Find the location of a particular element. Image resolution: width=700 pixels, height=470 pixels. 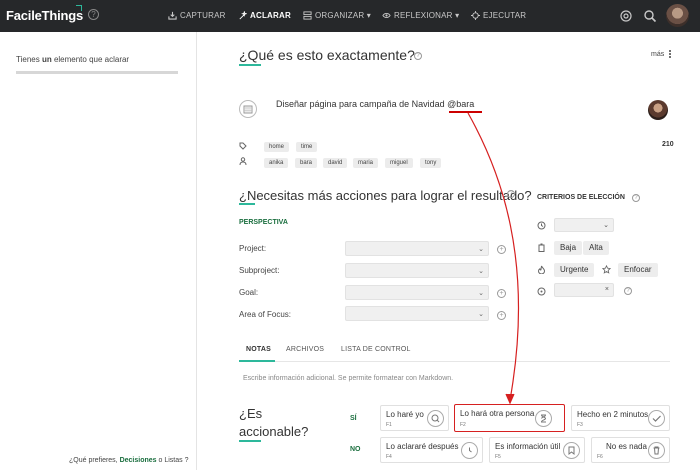

view-switcher: ¿Qué prefieres, Decisiones o Listas ? is located at coordinates (129, 460).